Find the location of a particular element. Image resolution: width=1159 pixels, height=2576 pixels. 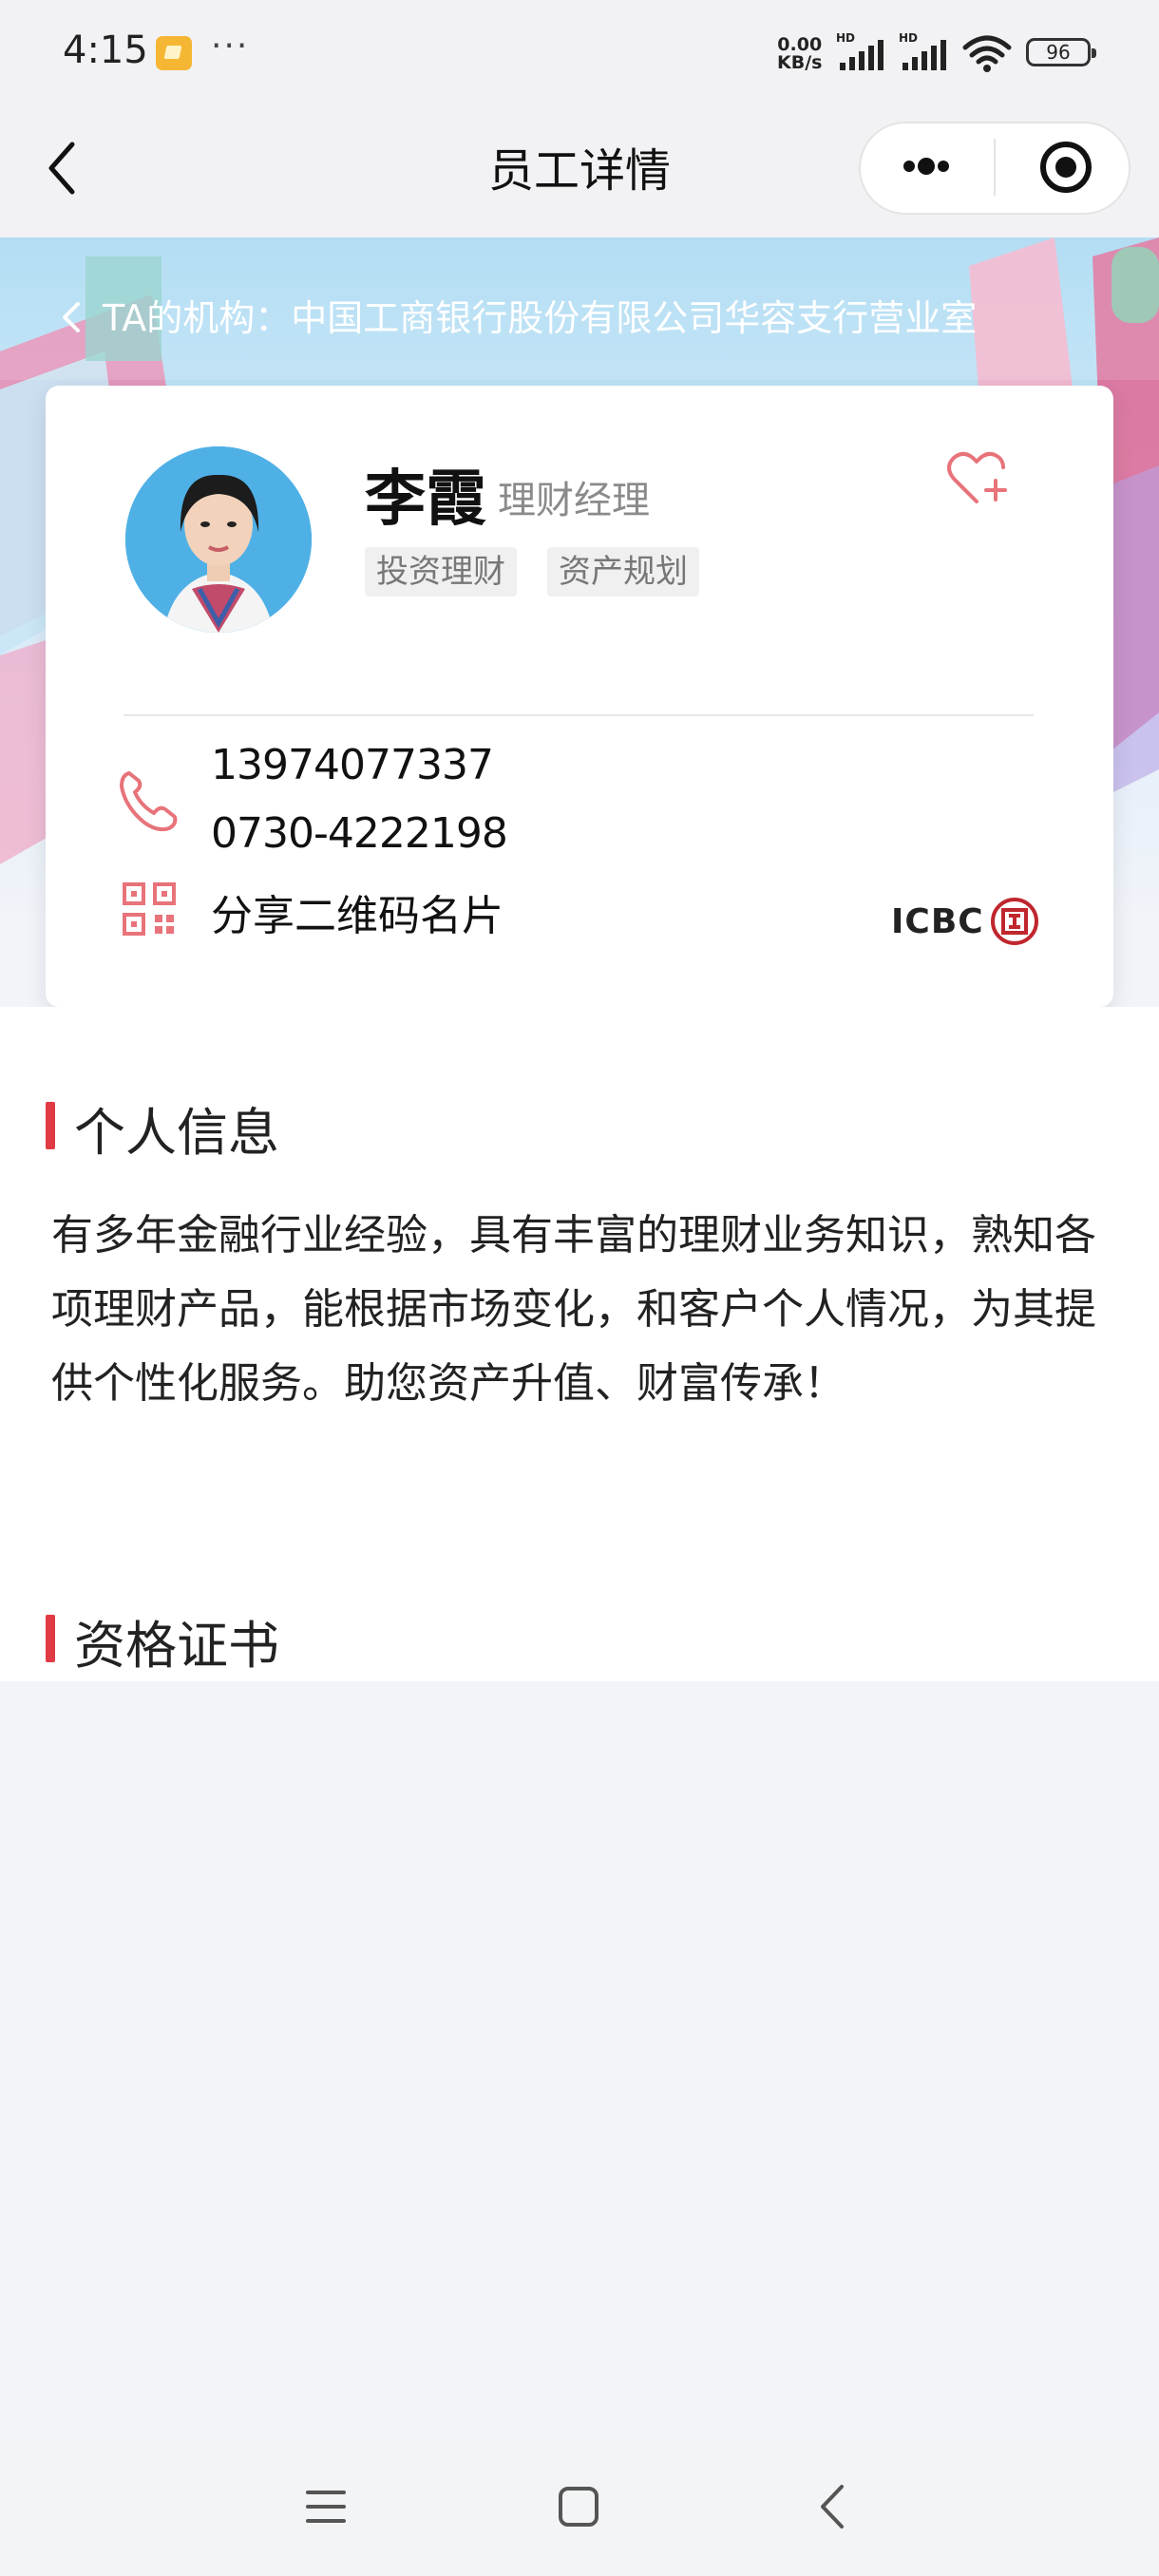

share-qr-card: 分享二维码名片 is located at coordinates (357, 911).